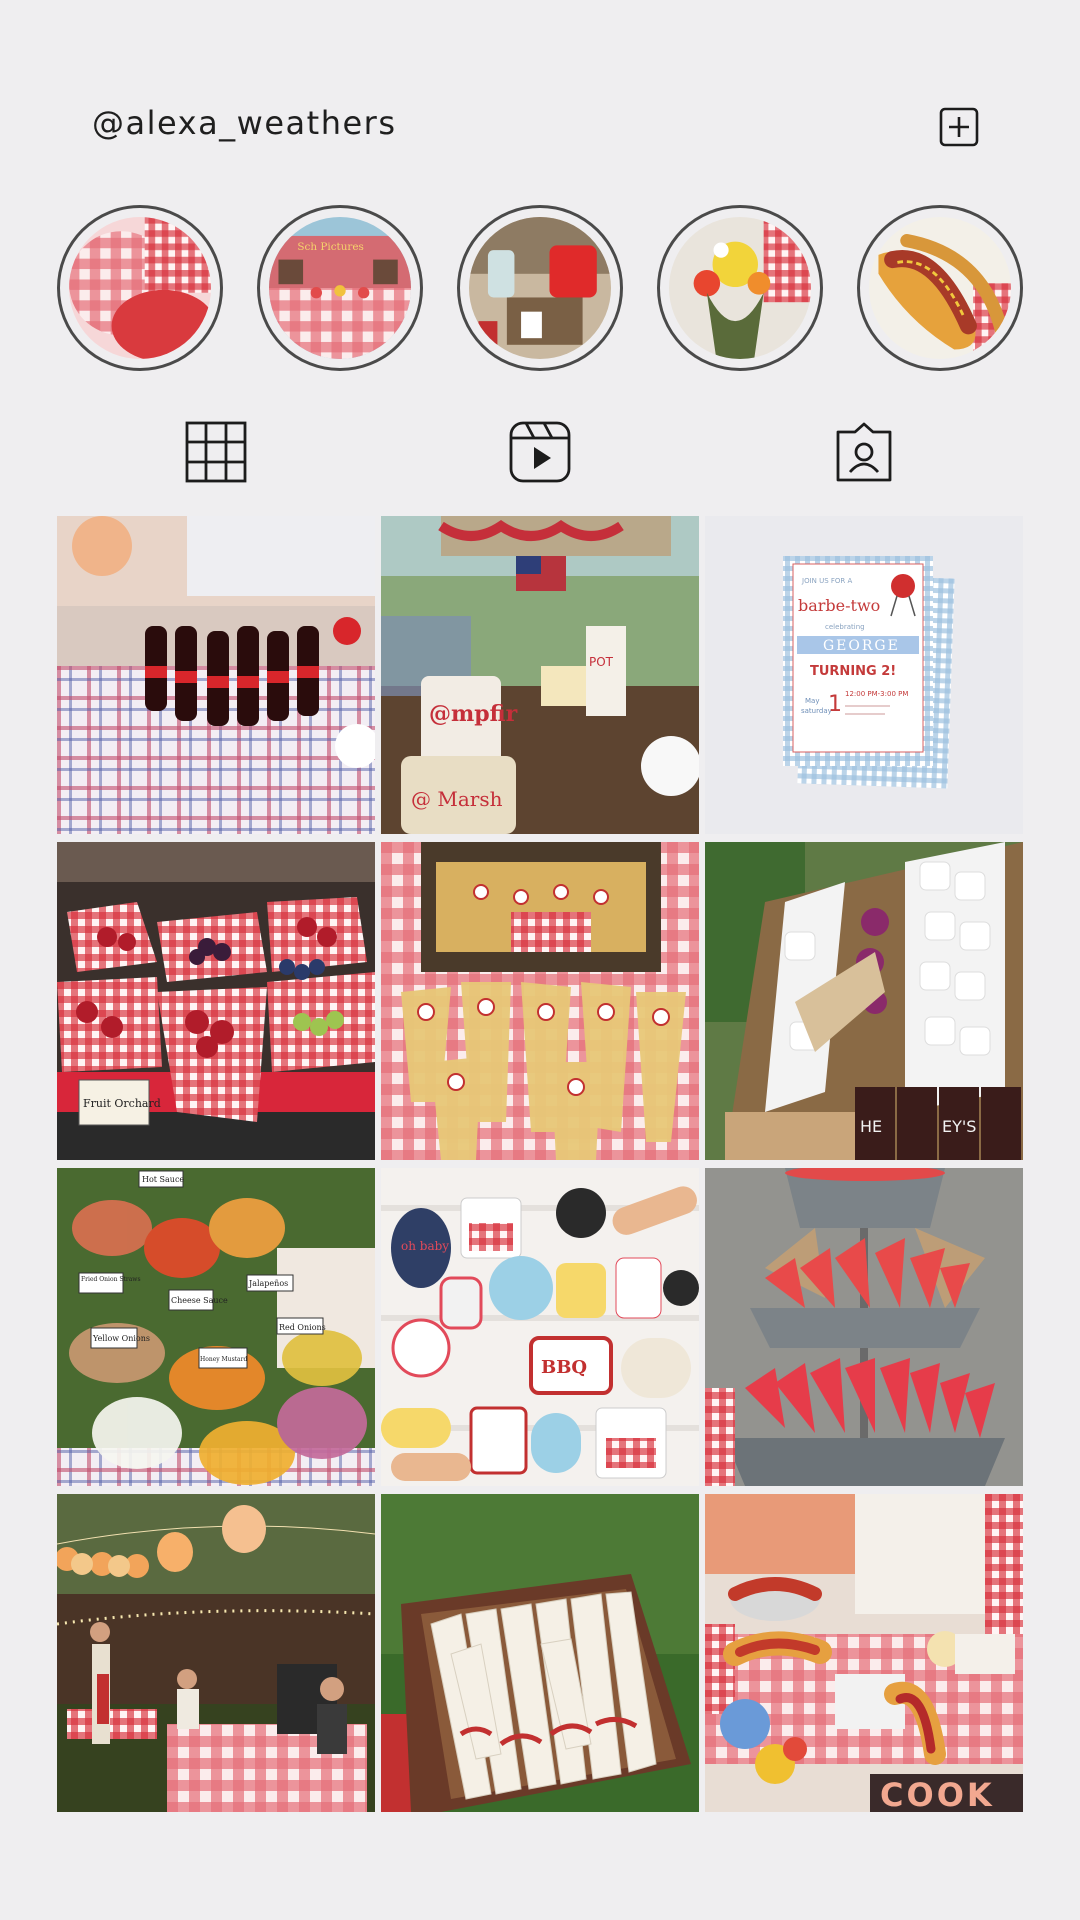  What do you see at coordinates (244, 123) in the screenshot?
I see `username: @alexa_weathers` at bounding box center [244, 123].